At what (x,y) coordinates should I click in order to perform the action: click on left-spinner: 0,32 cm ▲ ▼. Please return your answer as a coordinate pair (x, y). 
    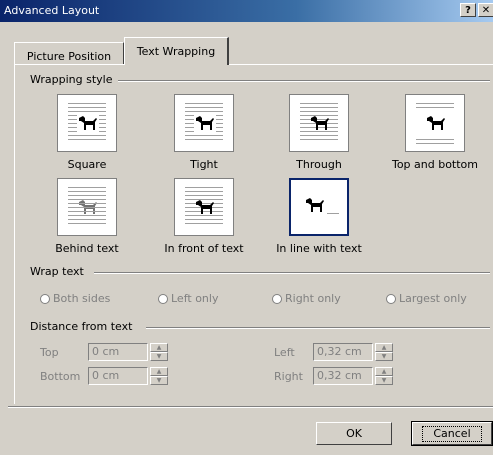
    Looking at the image, I should click on (358, 352).